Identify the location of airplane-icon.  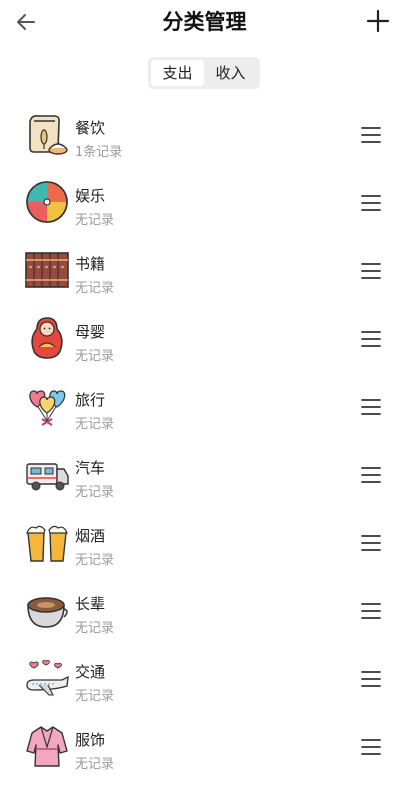
(47, 677).